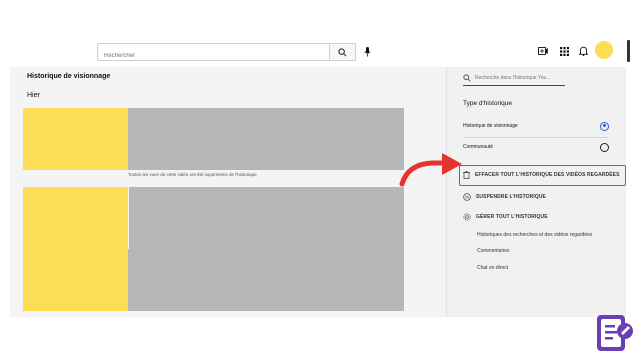 The height and width of the screenshot is (358, 640). What do you see at coordinates (628, 51) in the screenshot?
I see `page-scrollbar` at bounding box center [628, 51].